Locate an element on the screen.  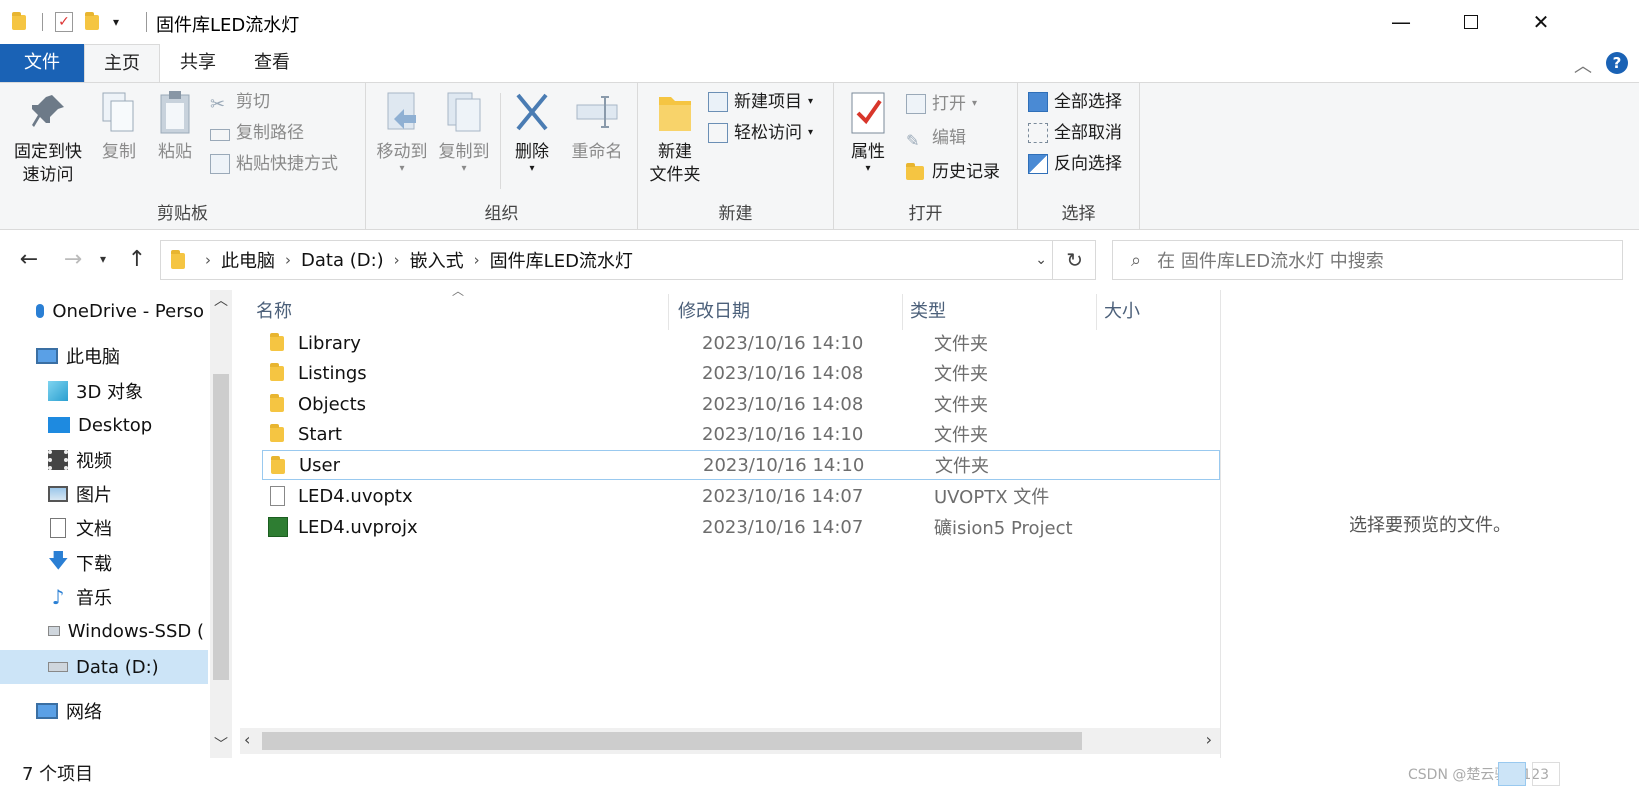
copy-path-button: 复制路径 is located at coordinates (257, 133).